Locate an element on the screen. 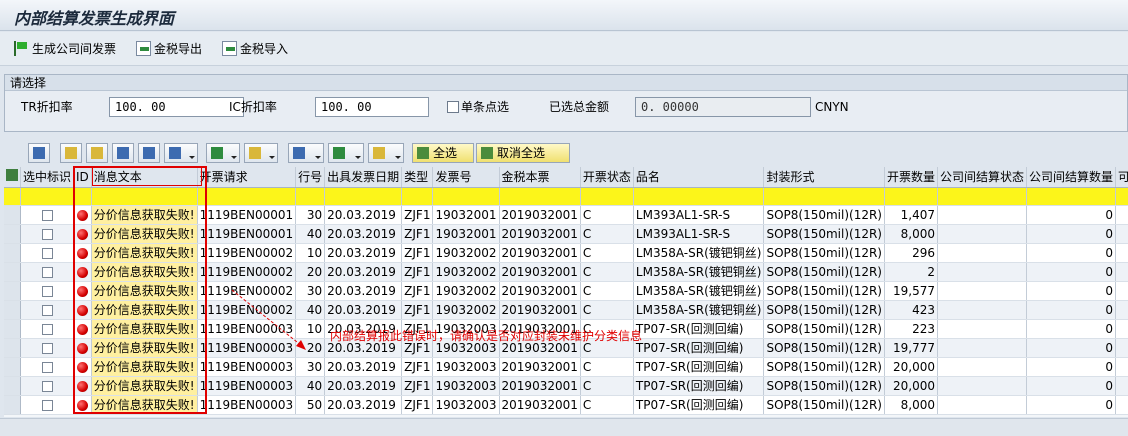 Image resolution: width=1128 pixels, height=436 pixels. find-next-button is located at coordinates (149, 153).